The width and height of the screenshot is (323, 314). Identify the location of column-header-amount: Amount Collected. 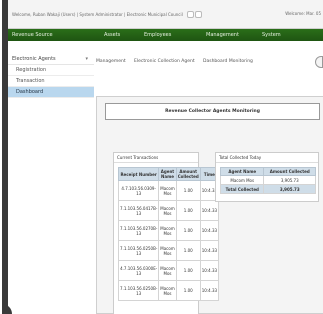
(188, 174).